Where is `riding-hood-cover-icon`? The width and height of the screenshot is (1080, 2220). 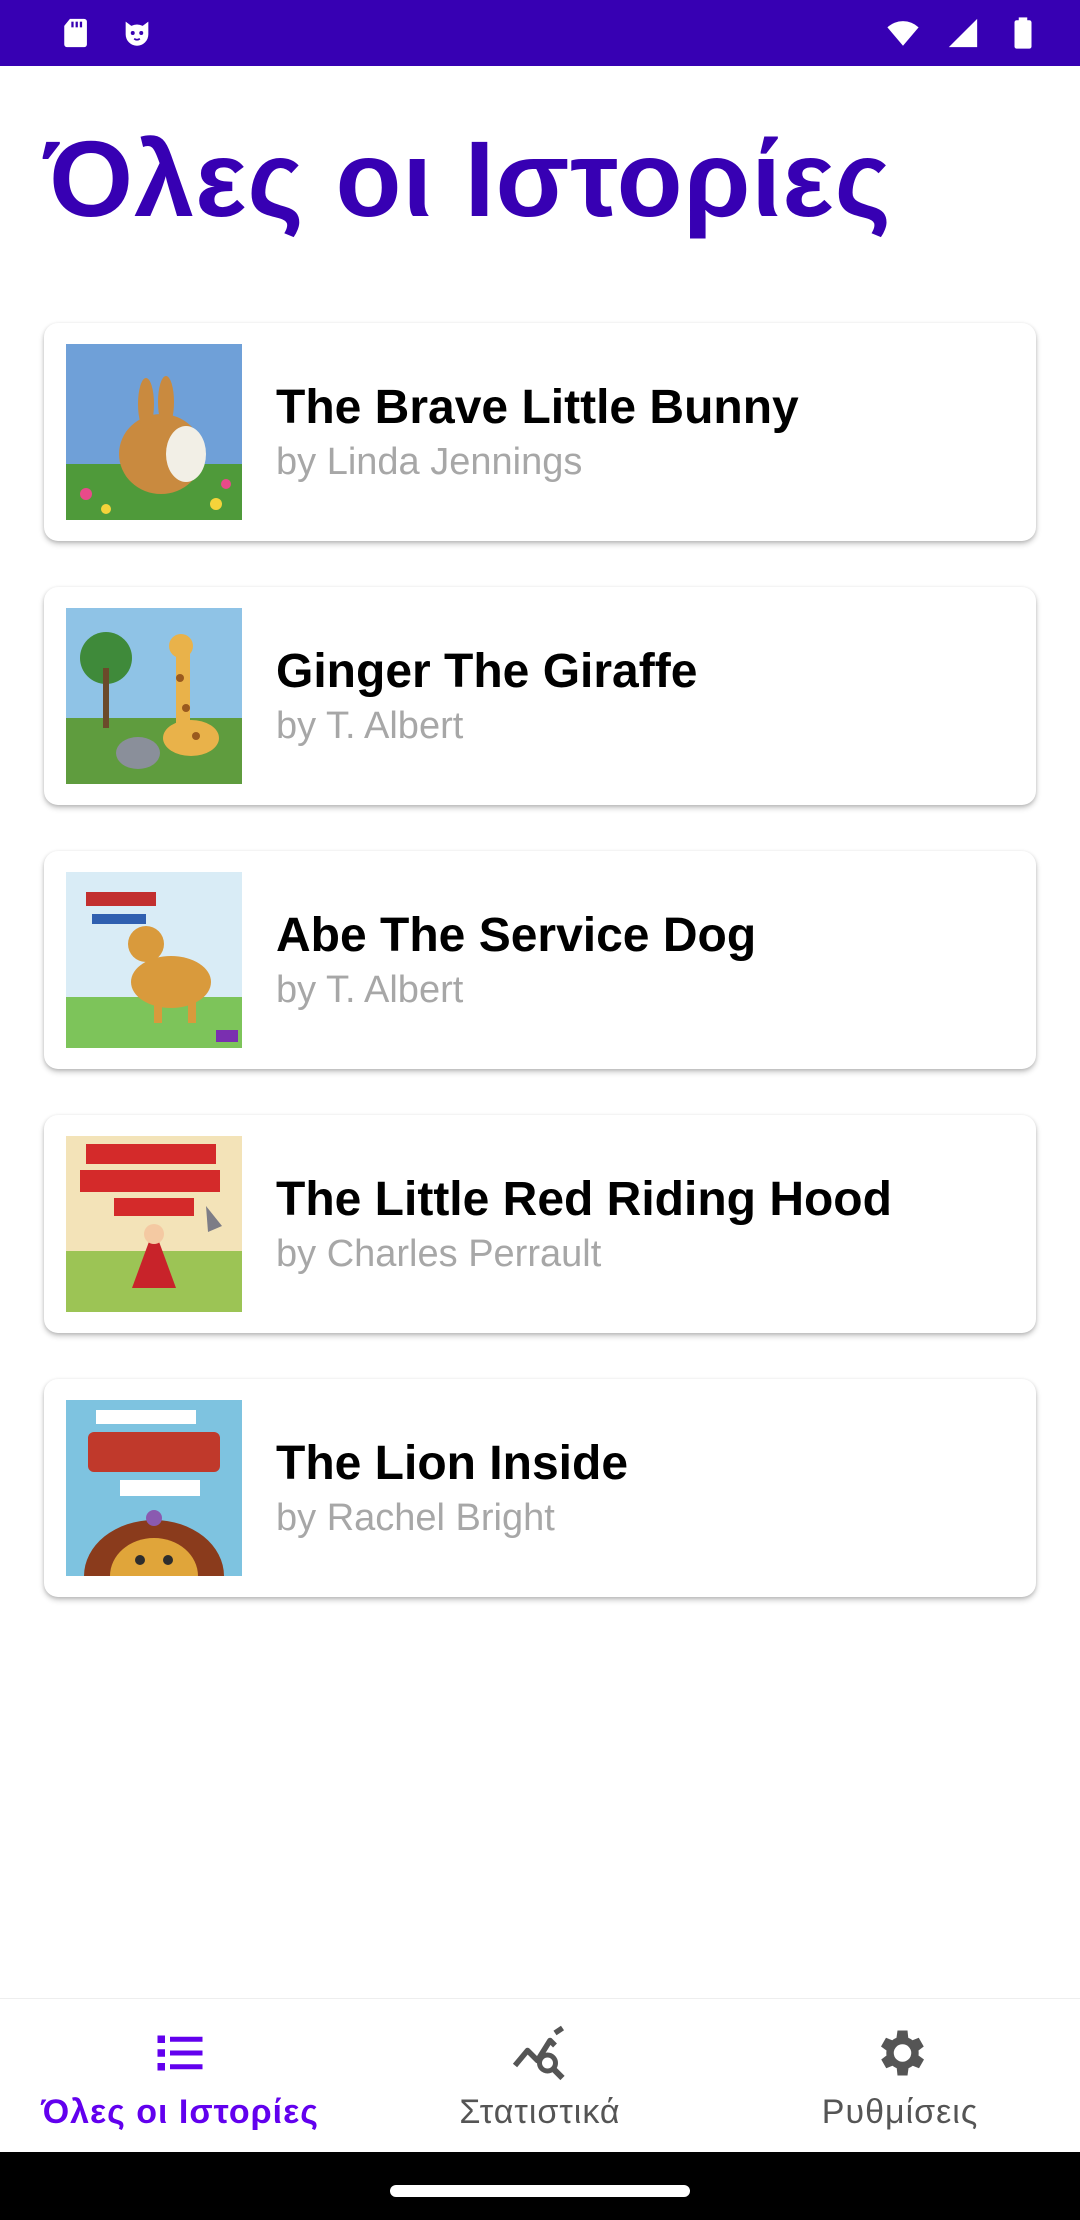
riding-hood-cover-icon is located at coordinates (154, 1224).